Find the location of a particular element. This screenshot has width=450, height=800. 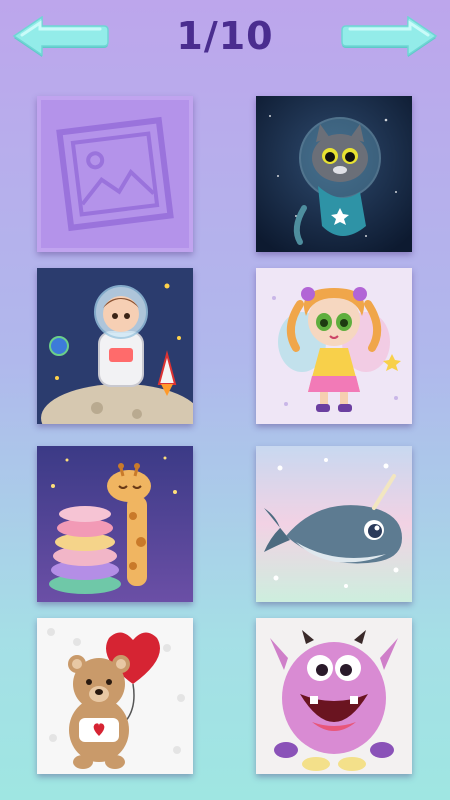

picture-tile-boy-astronaut is located at coordinates (115, 346).